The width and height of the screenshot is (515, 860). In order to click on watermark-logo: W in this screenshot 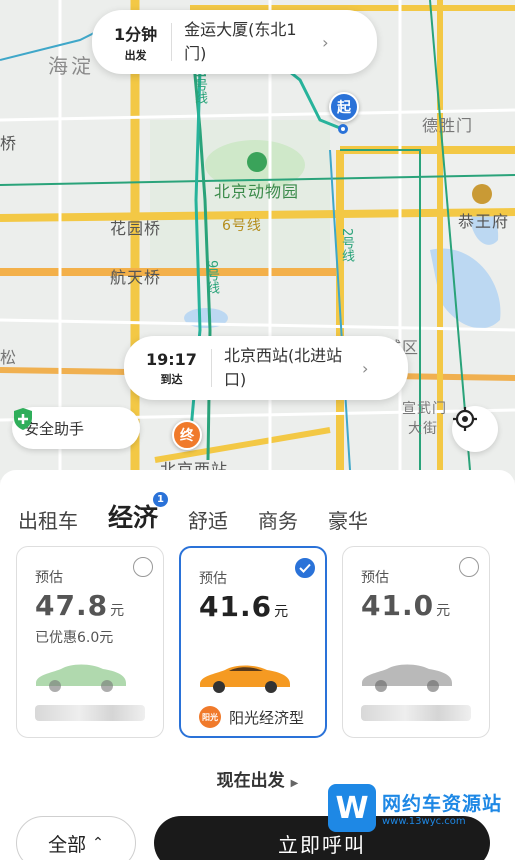, I will do `click(352, 808)`.